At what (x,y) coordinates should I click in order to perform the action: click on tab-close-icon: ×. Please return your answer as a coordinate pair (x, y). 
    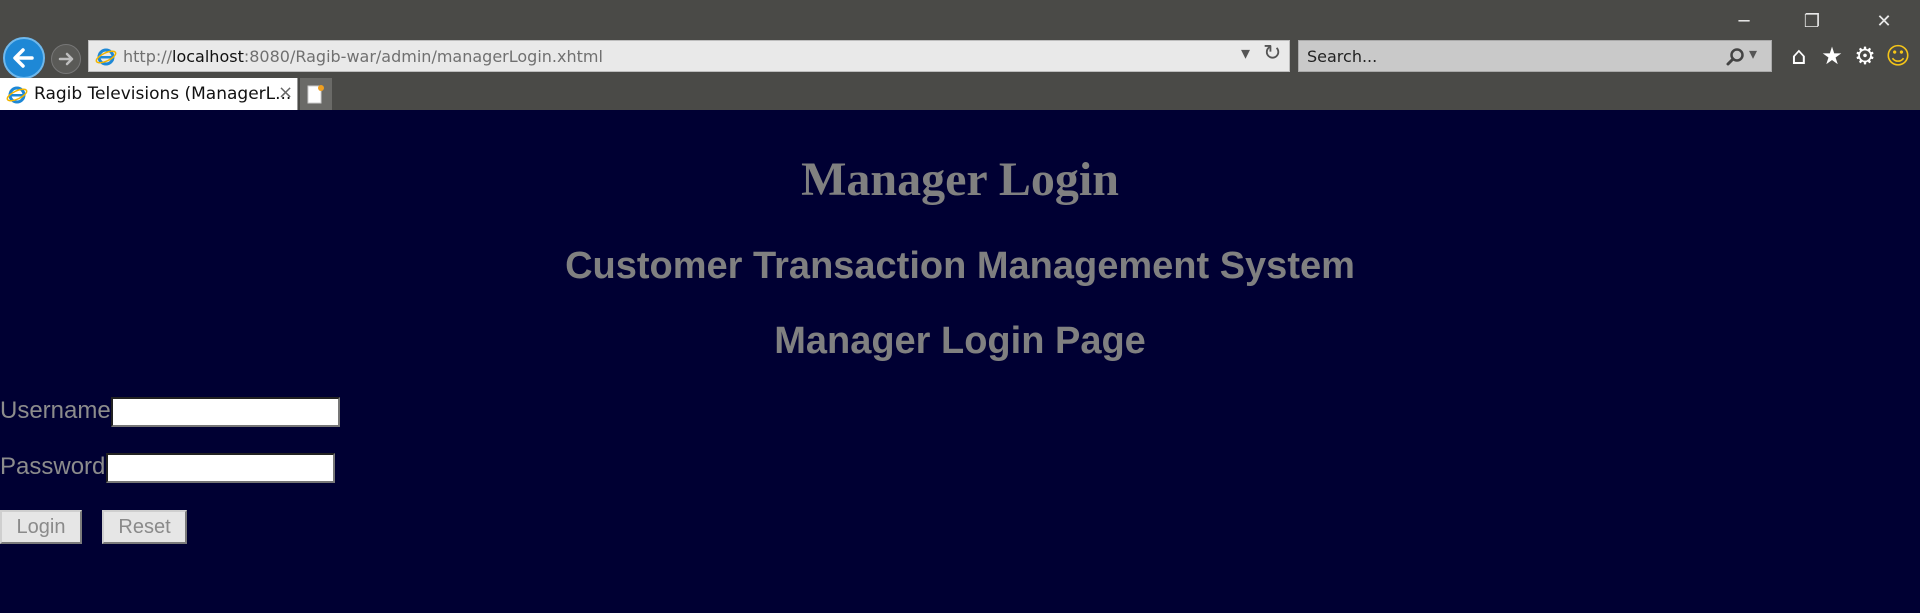
    Looking at the image, I should click on (285, 92).